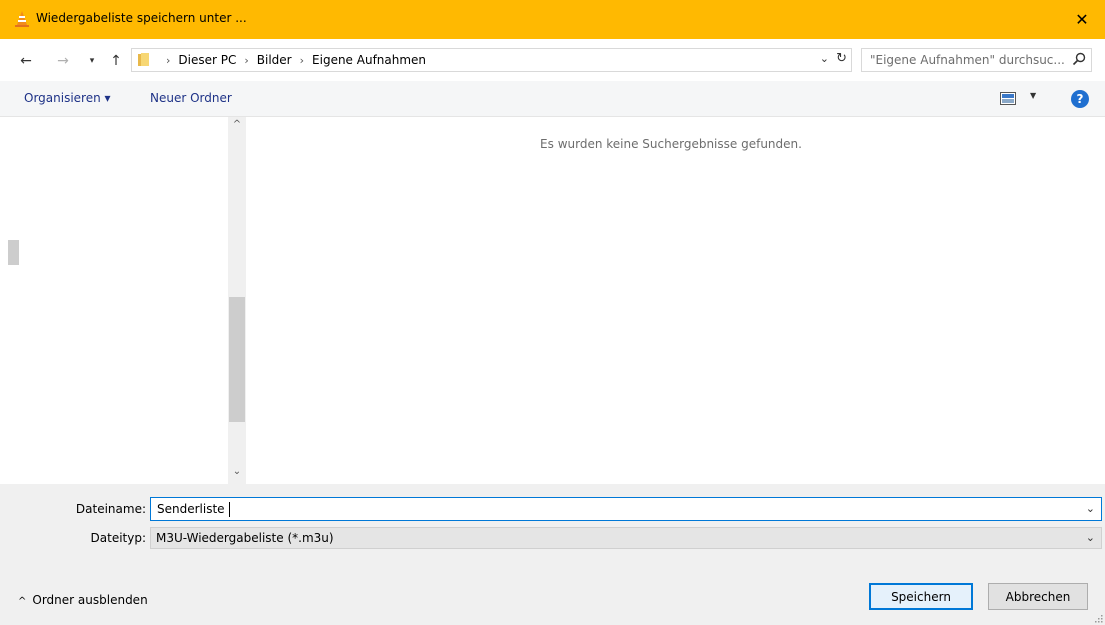 The width and height of the screenshot is (1105, 625). I want to click on recent-locations-button: ▾, so click(92, 61).